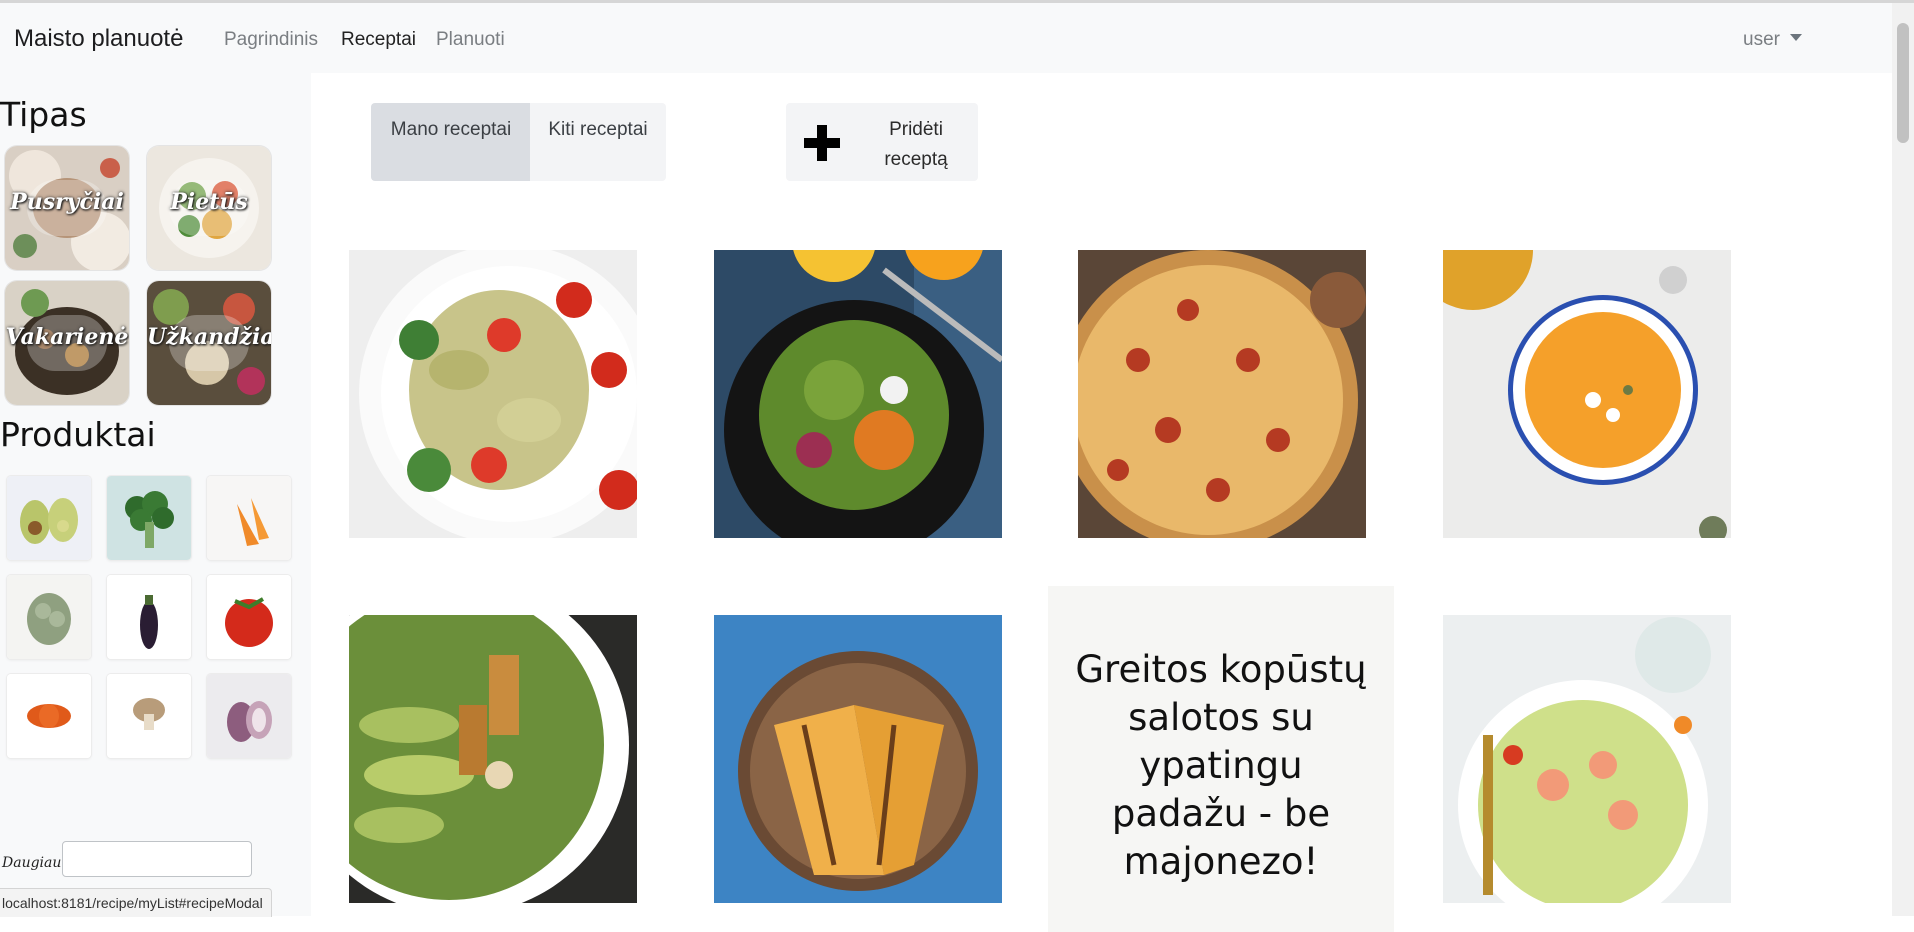 The image size is (1914, 932). I want to click on green-salad-image, so click(858, 394).